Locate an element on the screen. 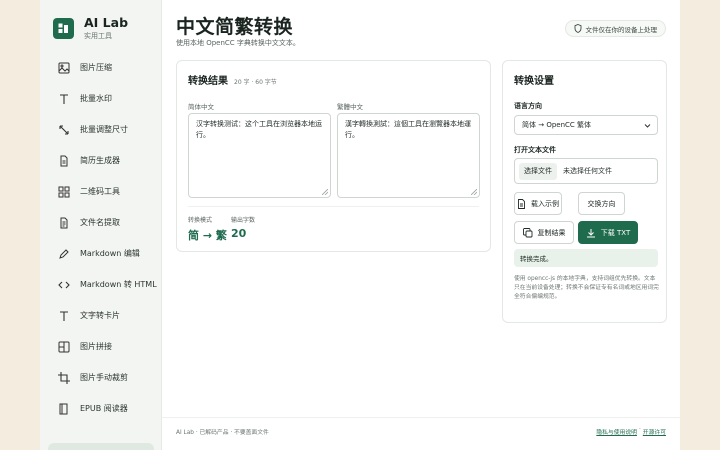 The height and width of the screenshot is (450, 720). footer-text: AI Lab · 已解码产品 · 不要盖面文件 is located at coordinates (222, 433).